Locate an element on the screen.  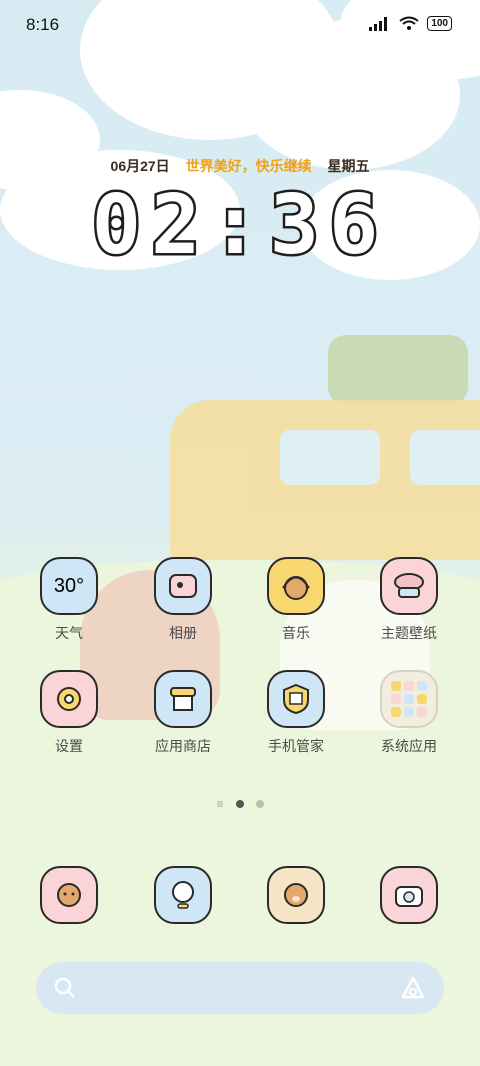
app-gallery: 相册 is located at coordinates (183, 600).